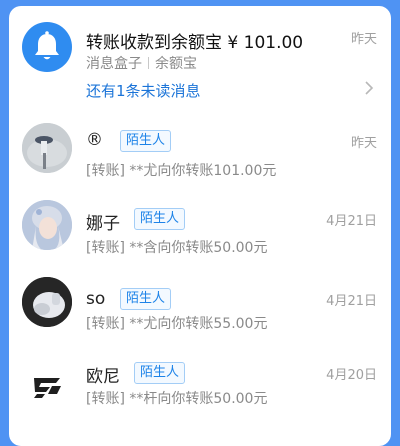  What do you see at coordinates (369, 88) in the screenshot?
I see `chevron-right-icon` at bounding box center [369, 88].